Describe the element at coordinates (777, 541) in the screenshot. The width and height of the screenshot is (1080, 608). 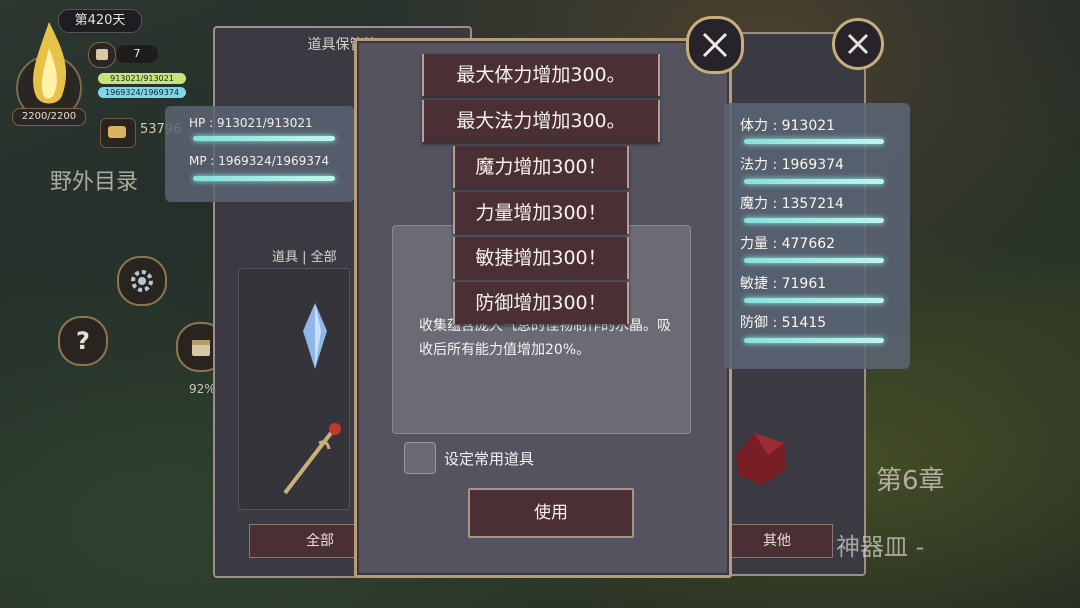
I see `footer-other-button: 其他` at that location.